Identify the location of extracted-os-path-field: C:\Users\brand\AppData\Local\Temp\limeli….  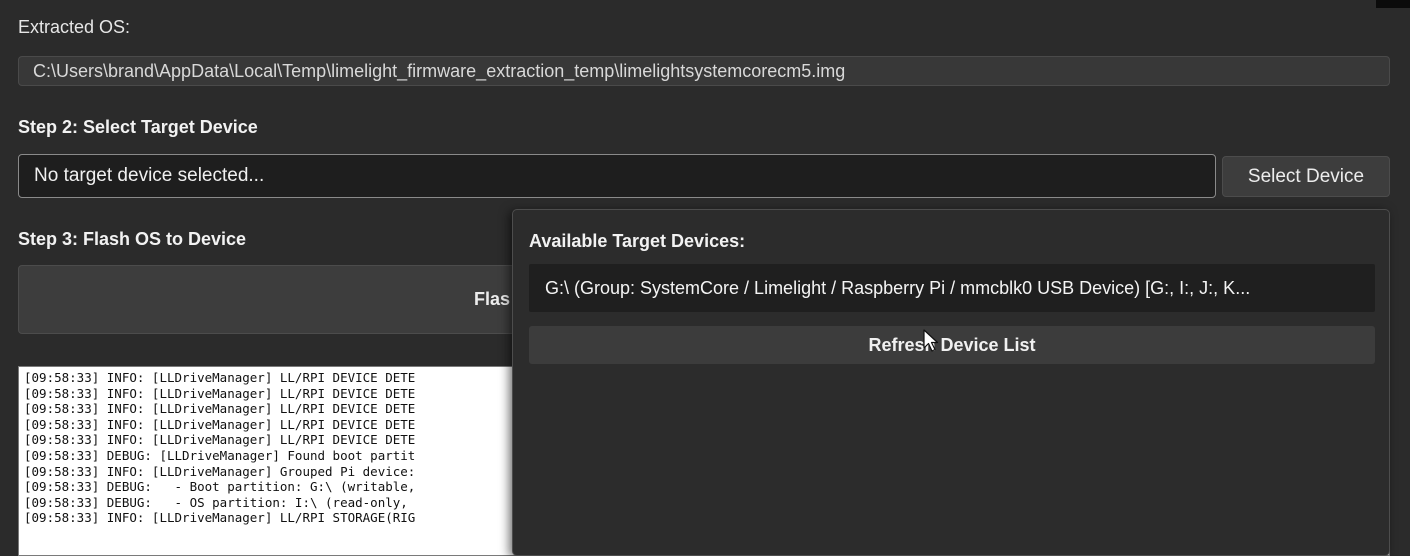
(704, 71).